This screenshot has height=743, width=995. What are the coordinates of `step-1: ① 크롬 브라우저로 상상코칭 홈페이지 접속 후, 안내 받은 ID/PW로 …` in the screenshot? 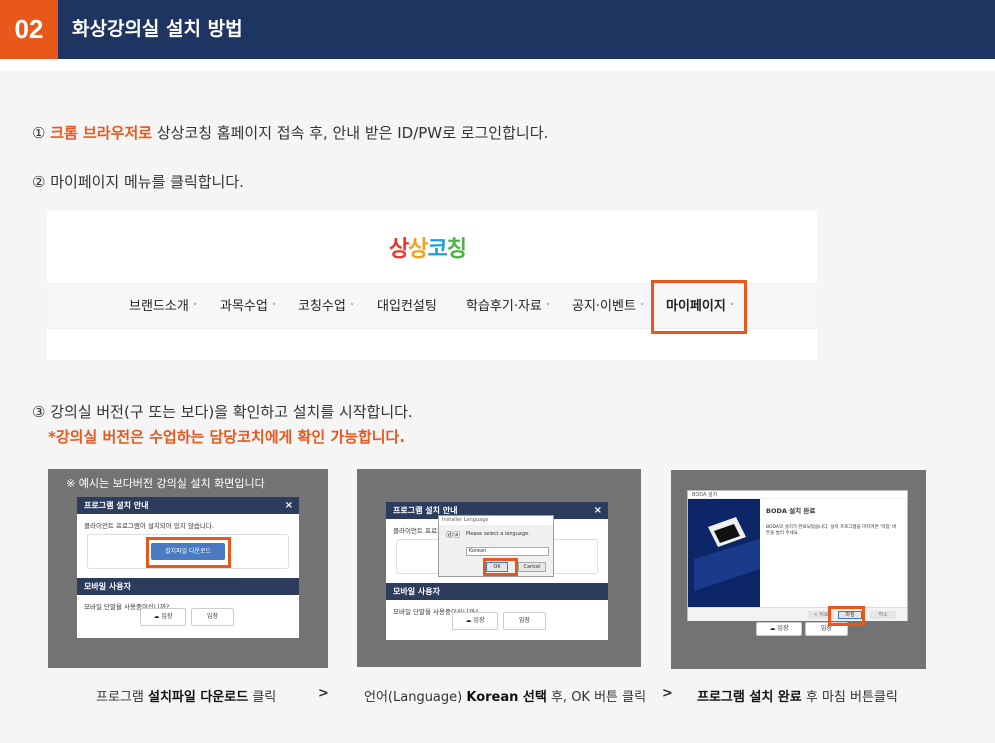 It's located at (290, 132).